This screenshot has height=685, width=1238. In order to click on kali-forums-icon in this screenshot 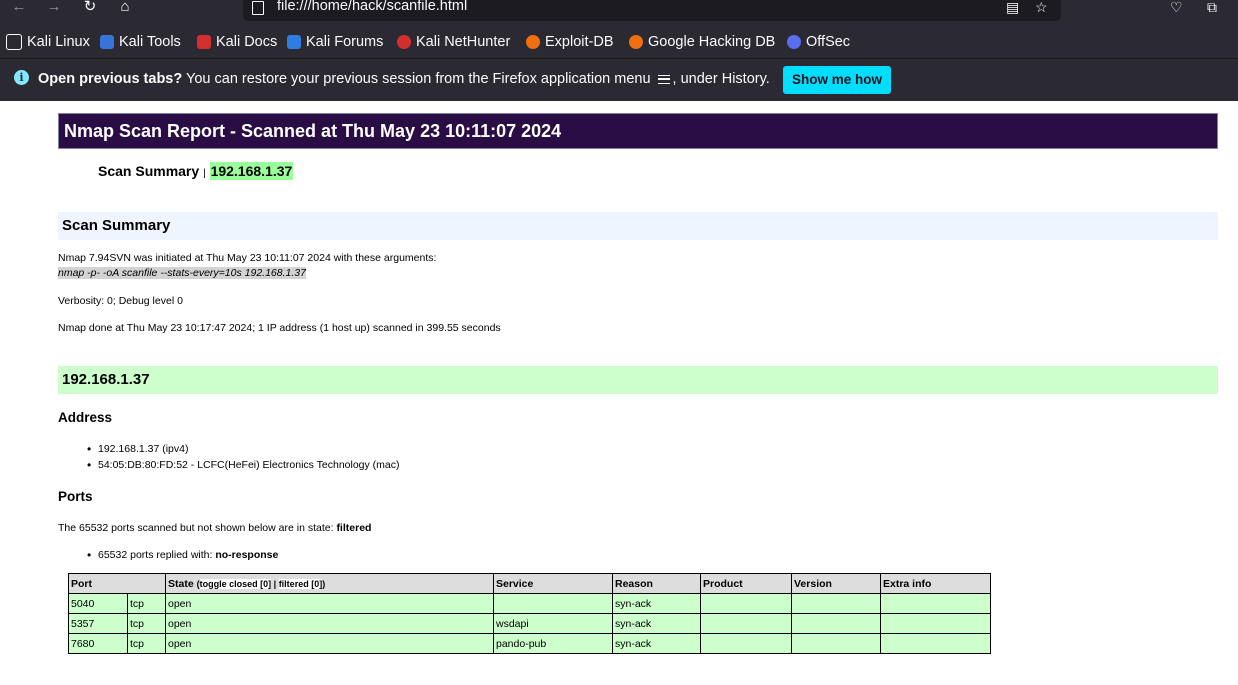, I will do `click(294, 42)`.